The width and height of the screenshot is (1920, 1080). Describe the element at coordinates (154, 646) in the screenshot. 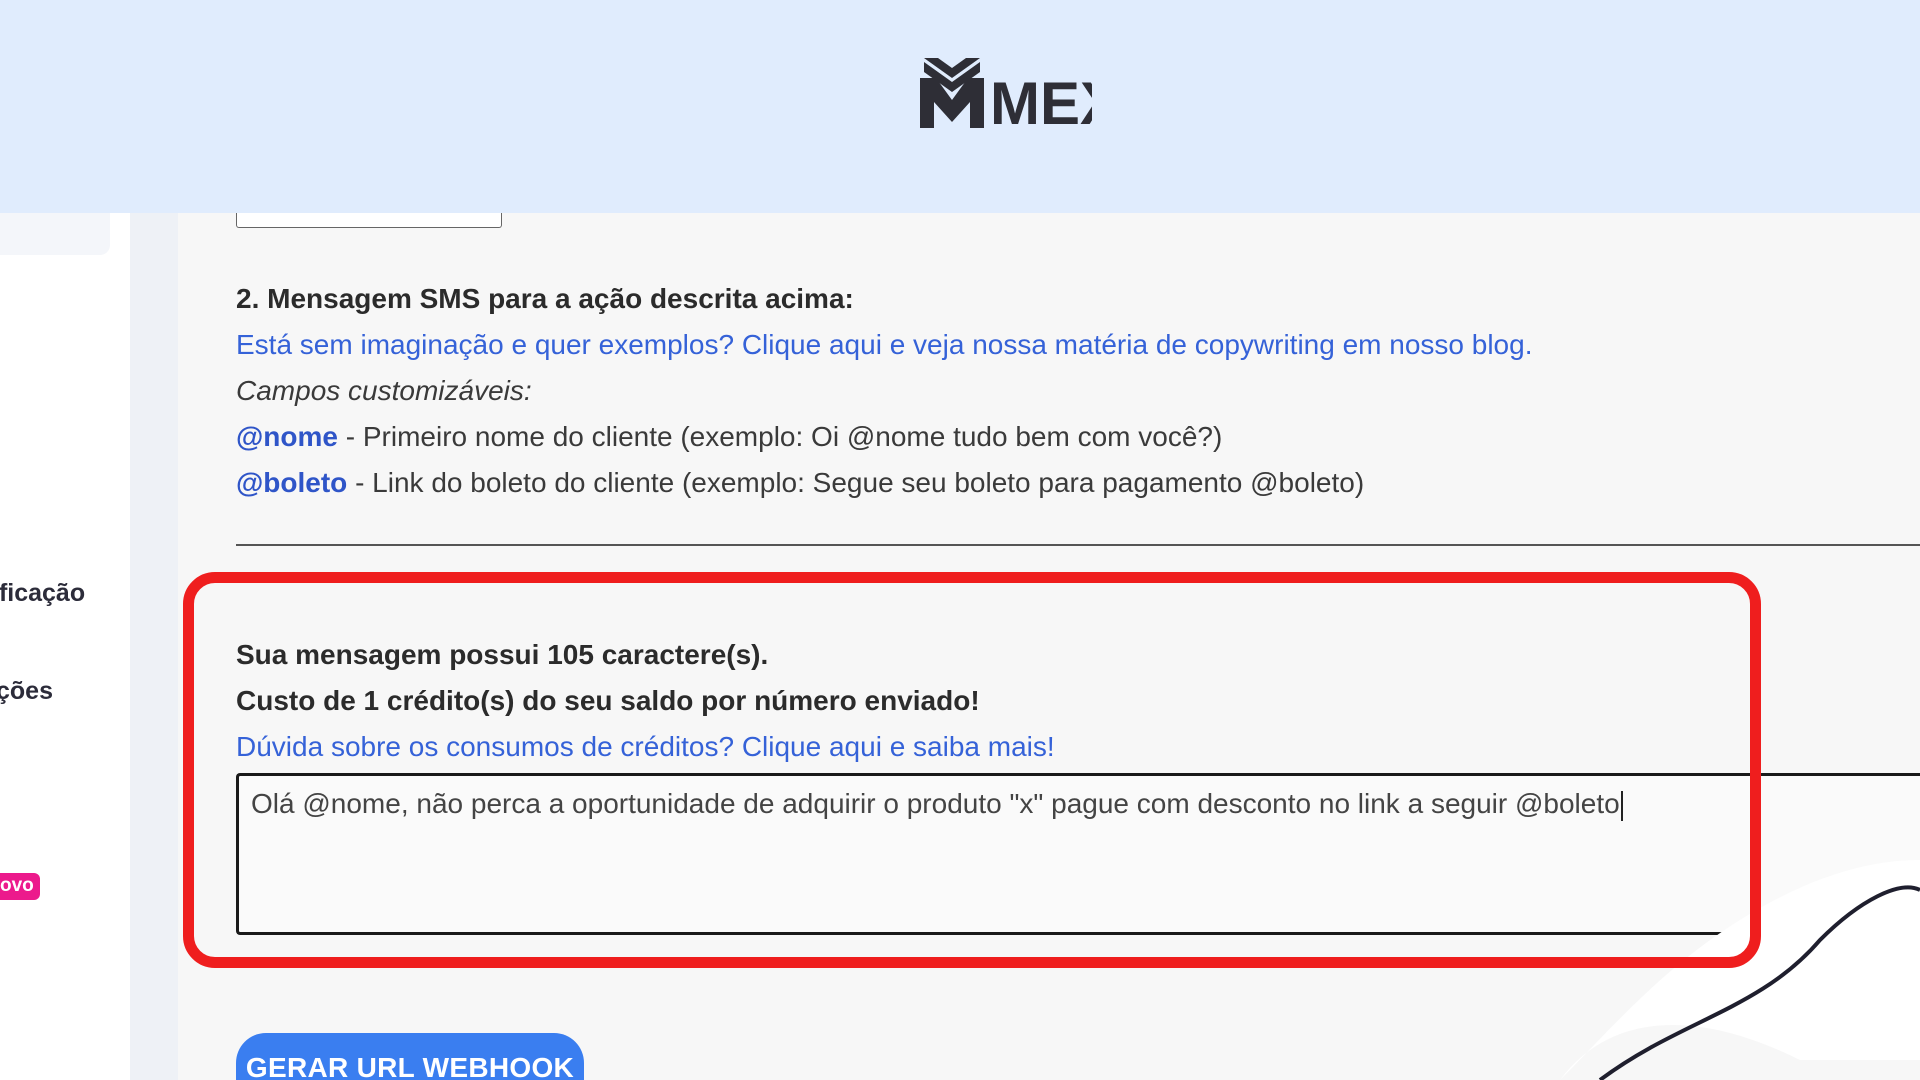

I see `content-gutter` at that location.